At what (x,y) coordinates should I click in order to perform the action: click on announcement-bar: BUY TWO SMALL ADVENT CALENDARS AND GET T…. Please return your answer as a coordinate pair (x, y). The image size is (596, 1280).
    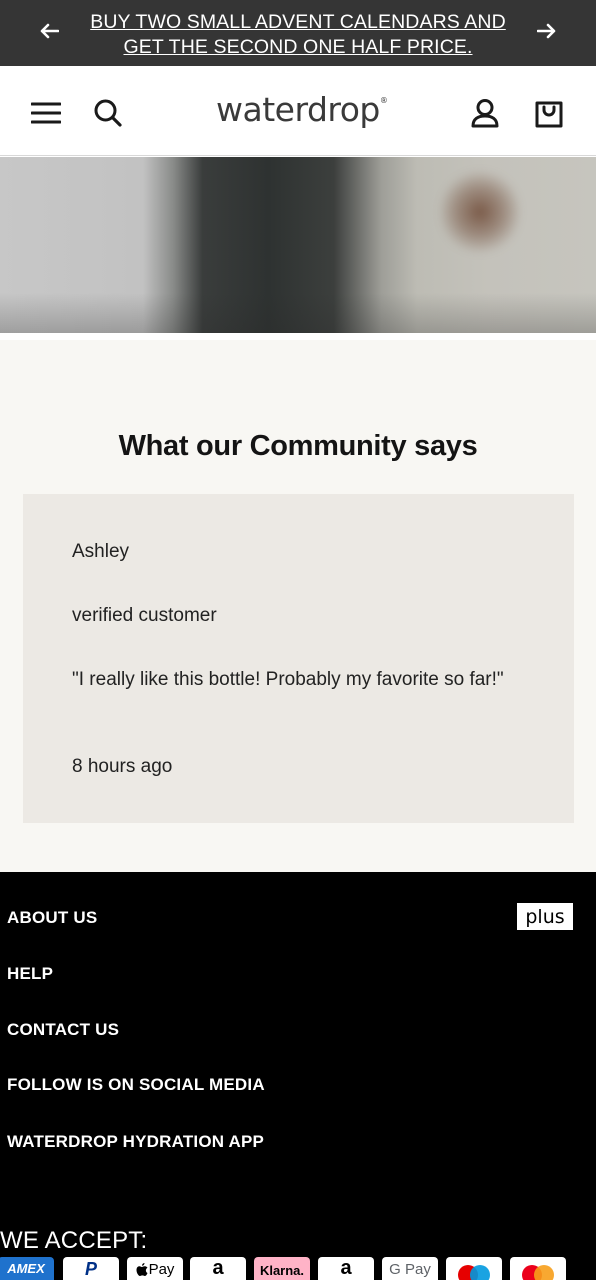
    Looking at the image, I should click on (298, 33).